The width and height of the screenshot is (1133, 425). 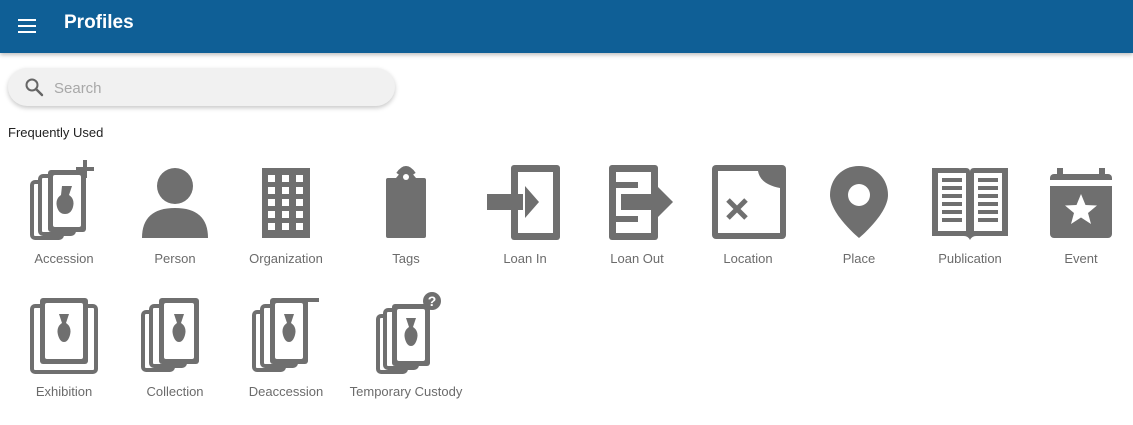 I want to click on profile-label: Event, so click(x=1081, y=258).